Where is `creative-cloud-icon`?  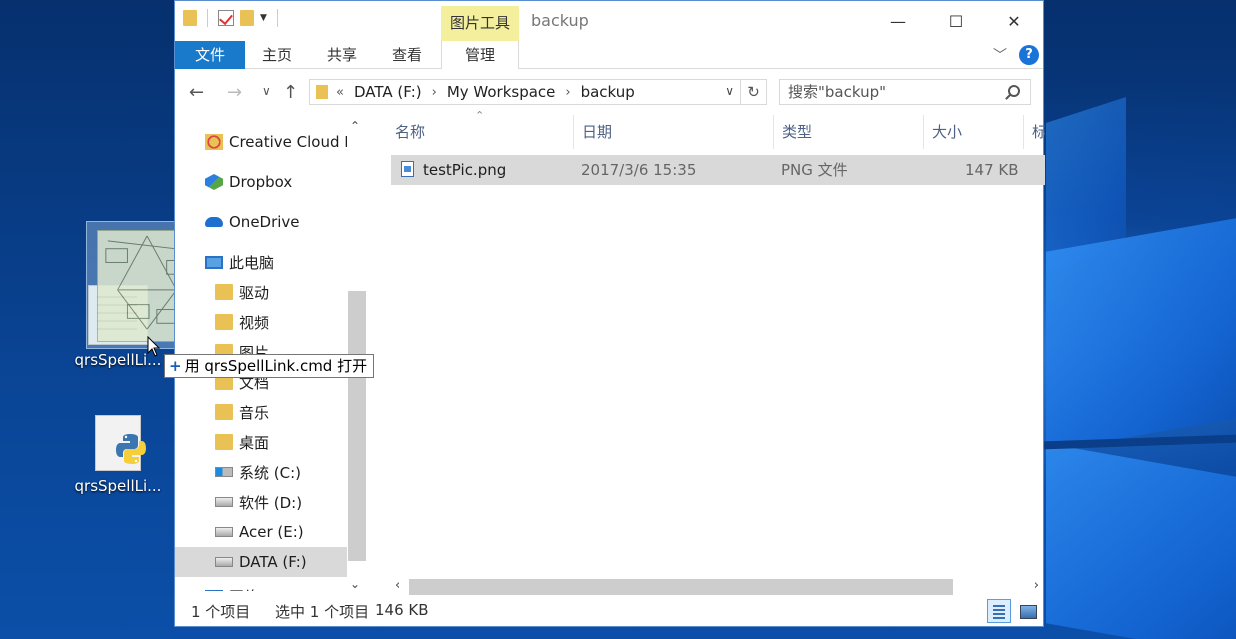 creative-cloud-icon is located at coordinates (214, 142).